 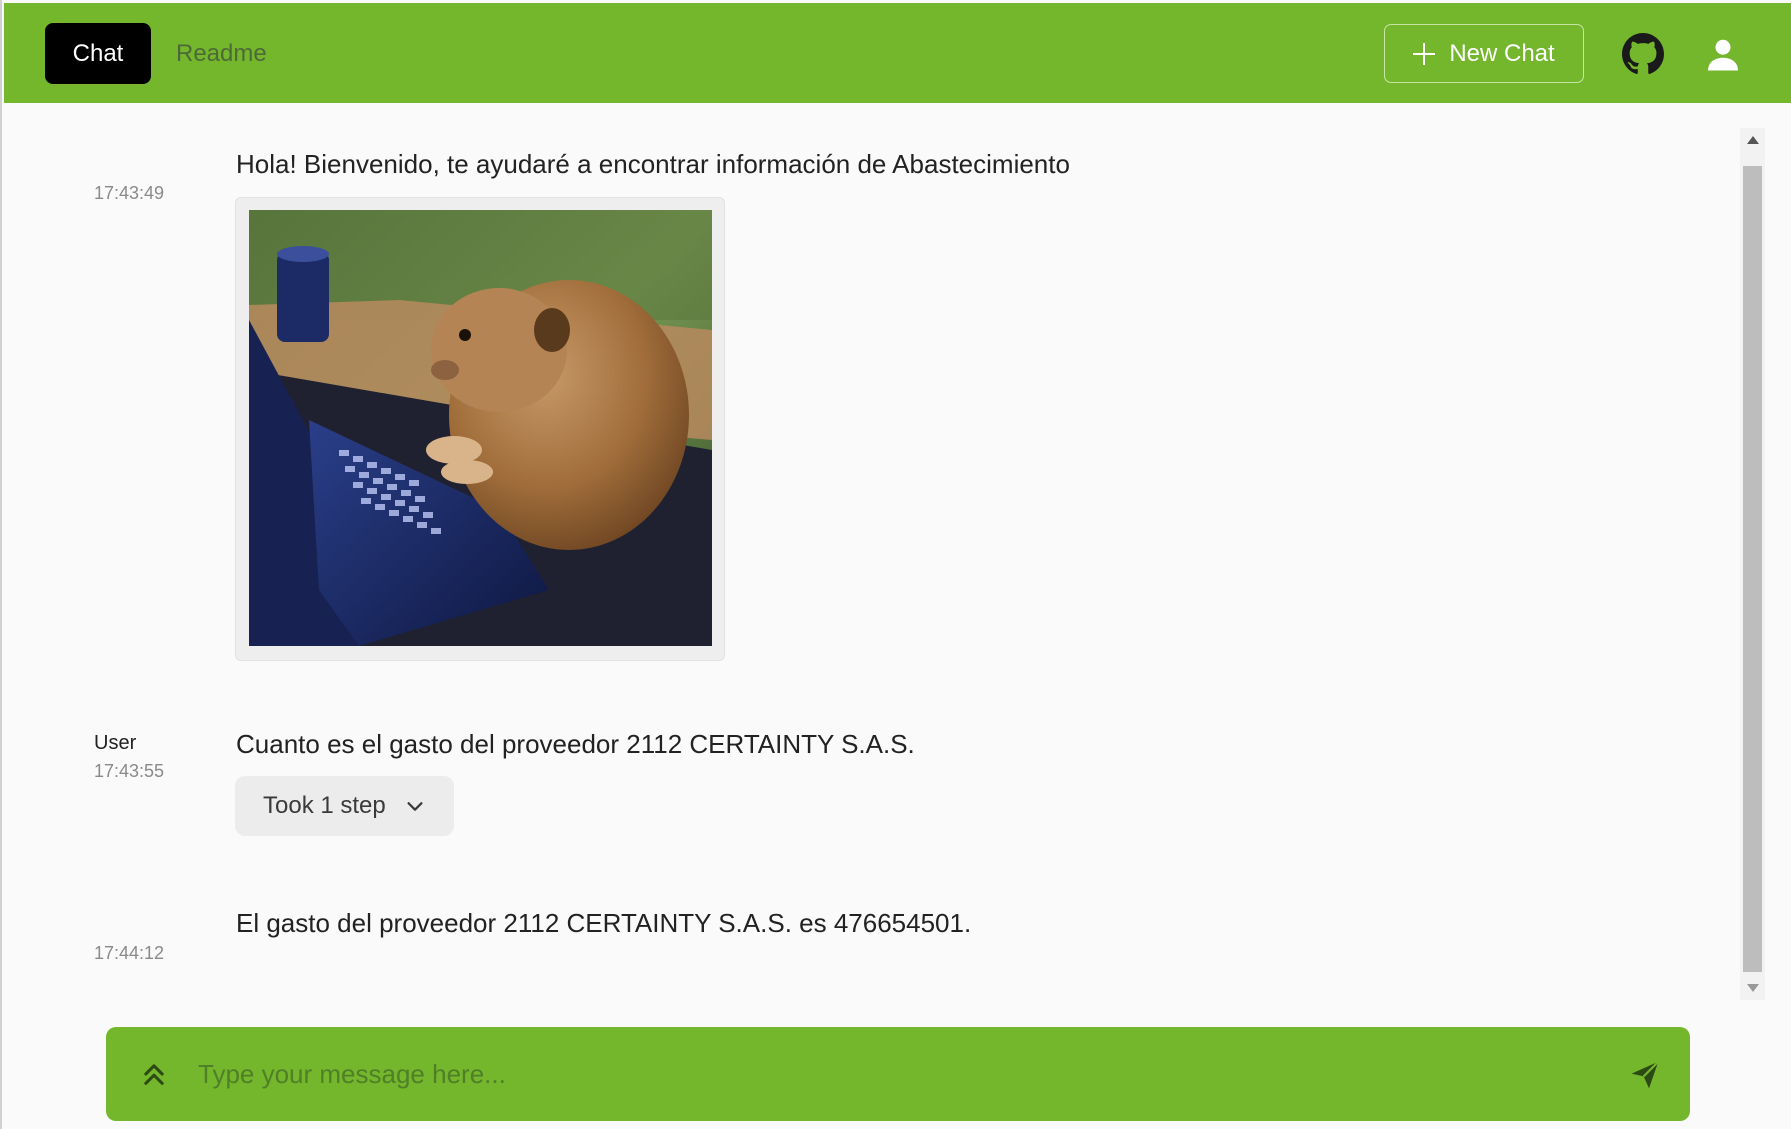 I want to click on steps-label: Took 1 step, so click(x=324, y=805).